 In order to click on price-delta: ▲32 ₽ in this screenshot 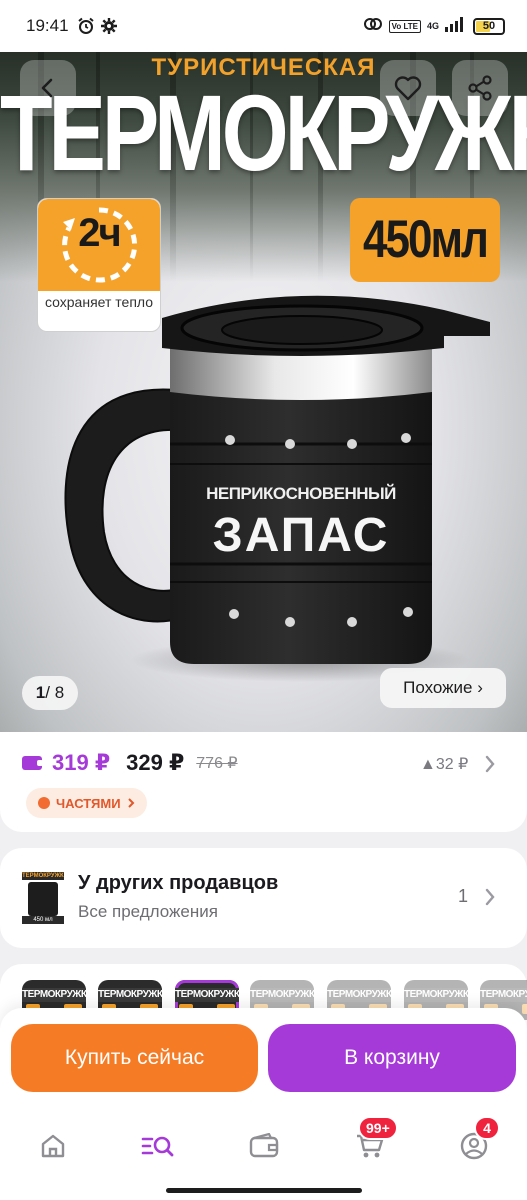, I will do `click(444, 764)`.